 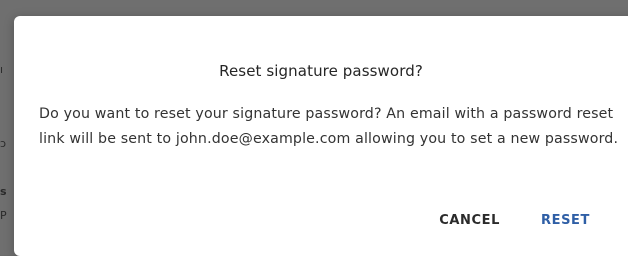 I want to click on cancel-button: CANCEL, so click(x=469, y=220).